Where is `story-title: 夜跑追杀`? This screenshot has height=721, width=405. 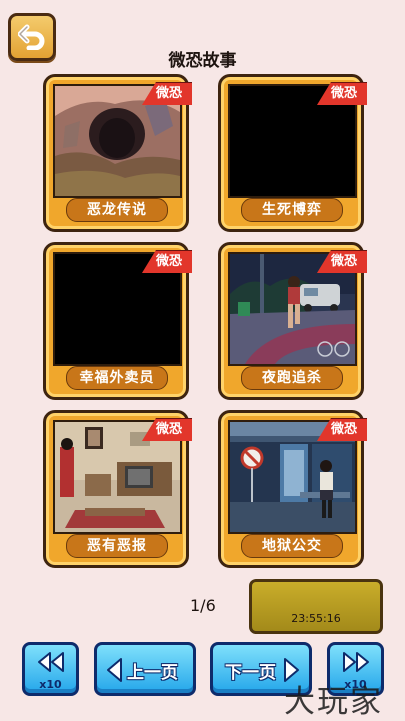
story-title: 夜跑追杀 is located at coordinates (292, 378).